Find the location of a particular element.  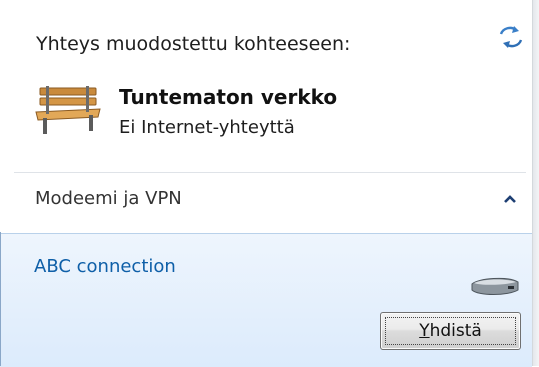

connected-to-label: Yhteys muodostettu kohteeseen: is located at coordinates (193, 44).